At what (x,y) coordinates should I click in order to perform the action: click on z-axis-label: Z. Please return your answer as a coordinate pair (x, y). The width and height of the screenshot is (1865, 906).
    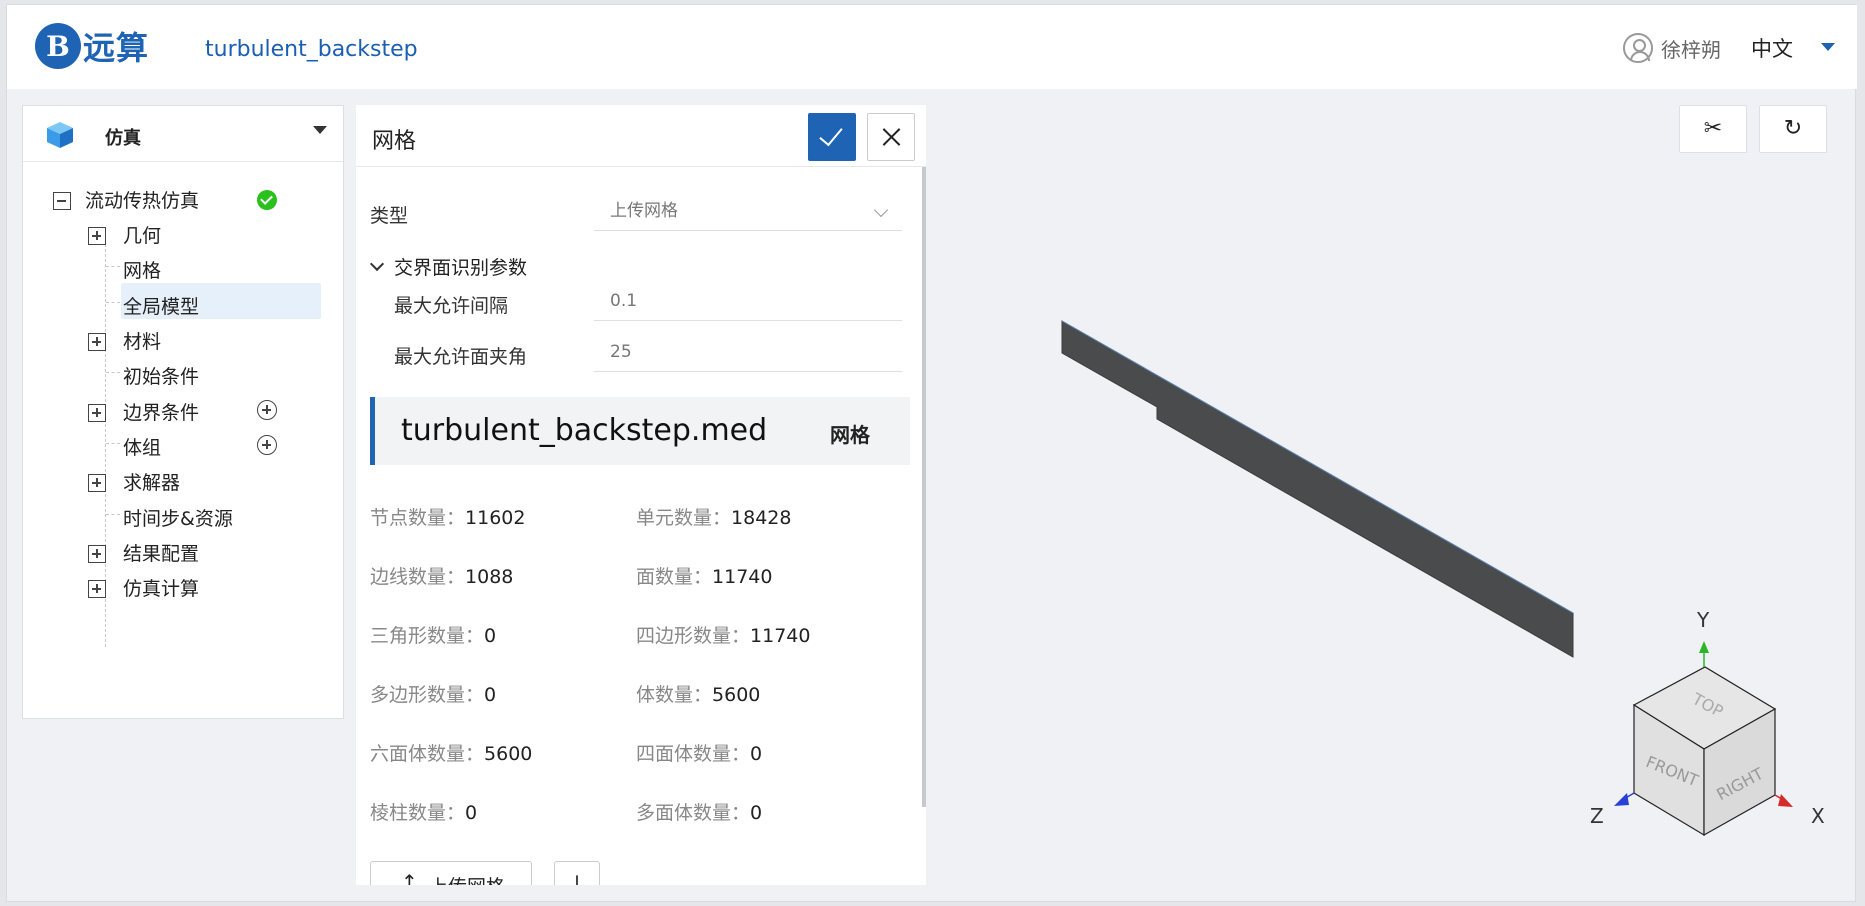
    Looking at the image, I should click on (1597, 816).